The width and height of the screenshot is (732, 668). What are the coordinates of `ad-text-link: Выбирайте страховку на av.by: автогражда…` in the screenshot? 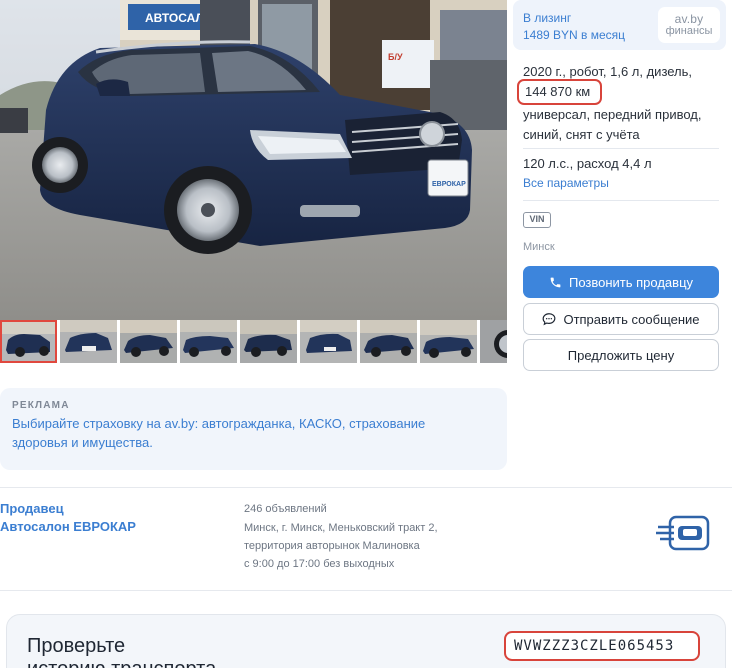 It's located at (247, 433).